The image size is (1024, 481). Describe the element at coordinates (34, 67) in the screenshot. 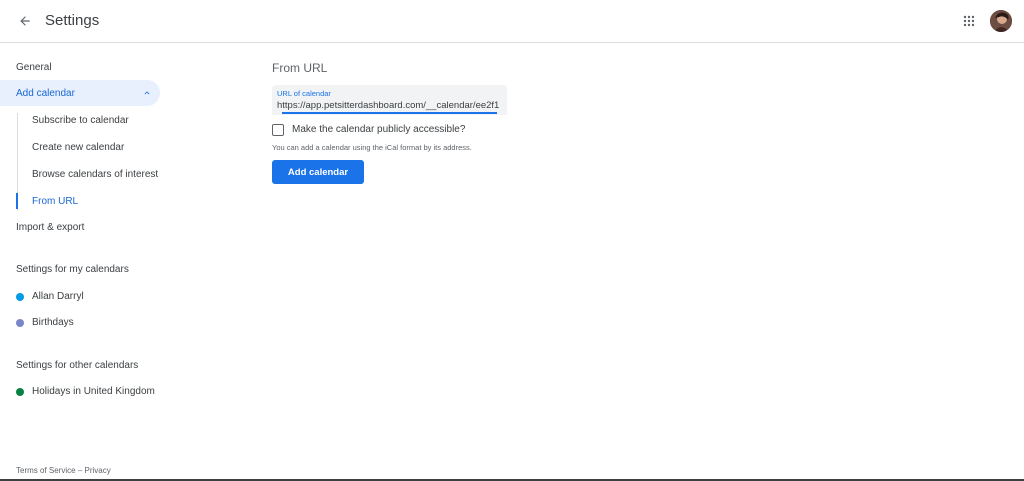

I see `sidebar-item-label: General` at that location.